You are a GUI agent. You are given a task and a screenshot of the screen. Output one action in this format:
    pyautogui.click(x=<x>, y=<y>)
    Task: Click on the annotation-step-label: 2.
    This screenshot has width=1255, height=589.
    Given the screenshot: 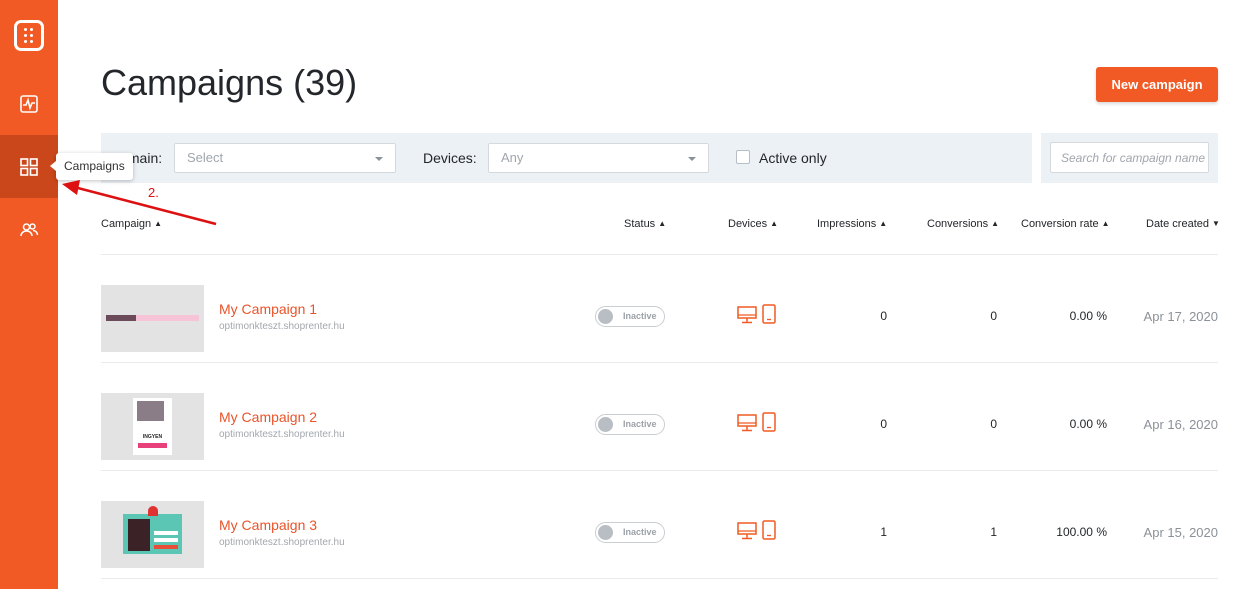 What is the action you would take?
    pyautogui.click(x=153, y=192)
    